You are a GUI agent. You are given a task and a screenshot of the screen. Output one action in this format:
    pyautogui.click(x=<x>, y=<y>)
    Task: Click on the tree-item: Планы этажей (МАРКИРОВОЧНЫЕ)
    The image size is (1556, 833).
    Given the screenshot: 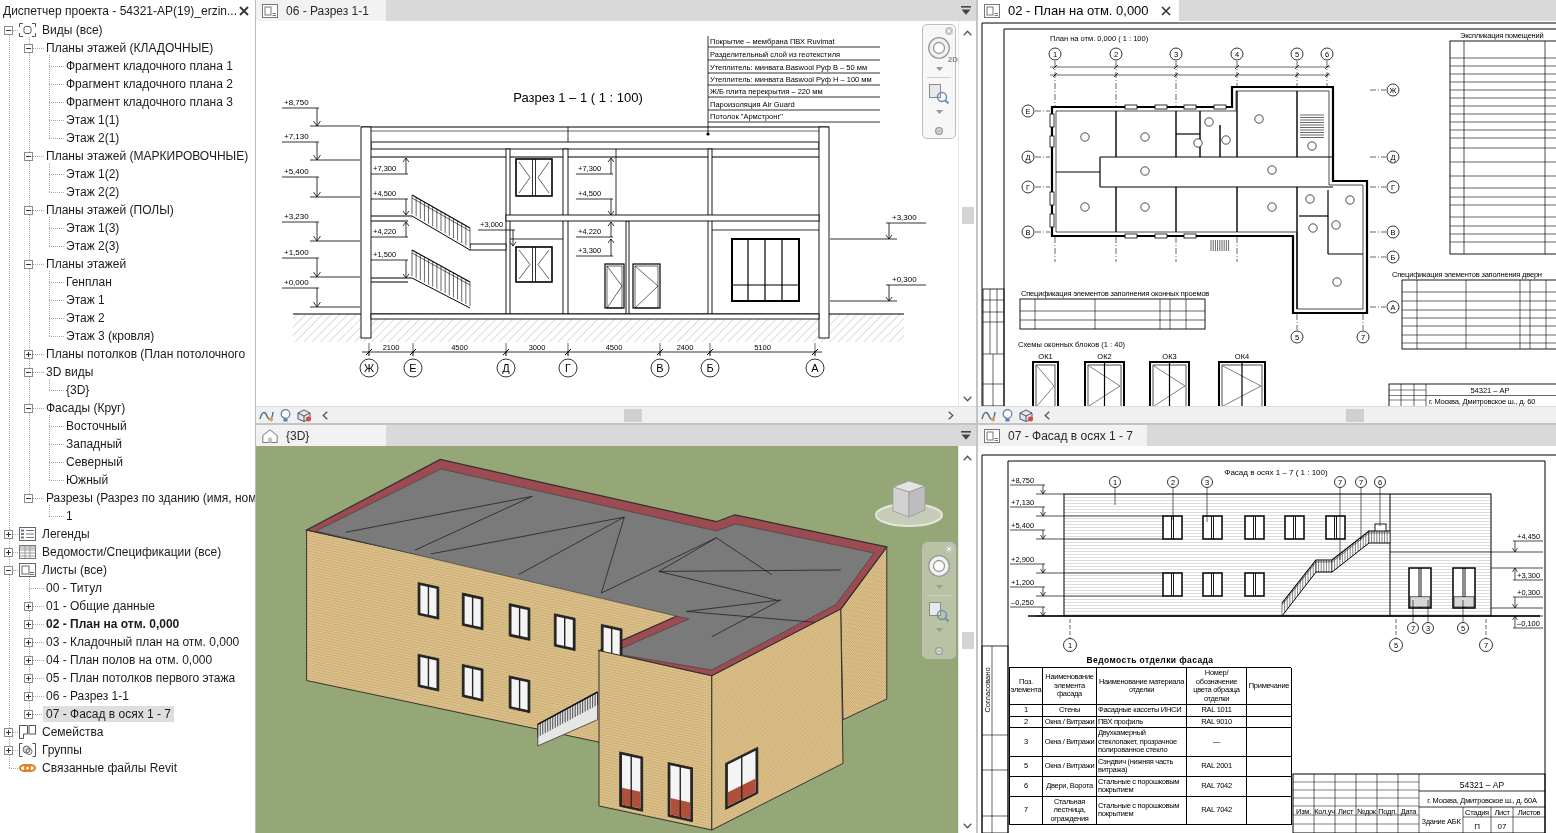 What is the action you would take?
    pyautogui.click(x=147, y=156)
    